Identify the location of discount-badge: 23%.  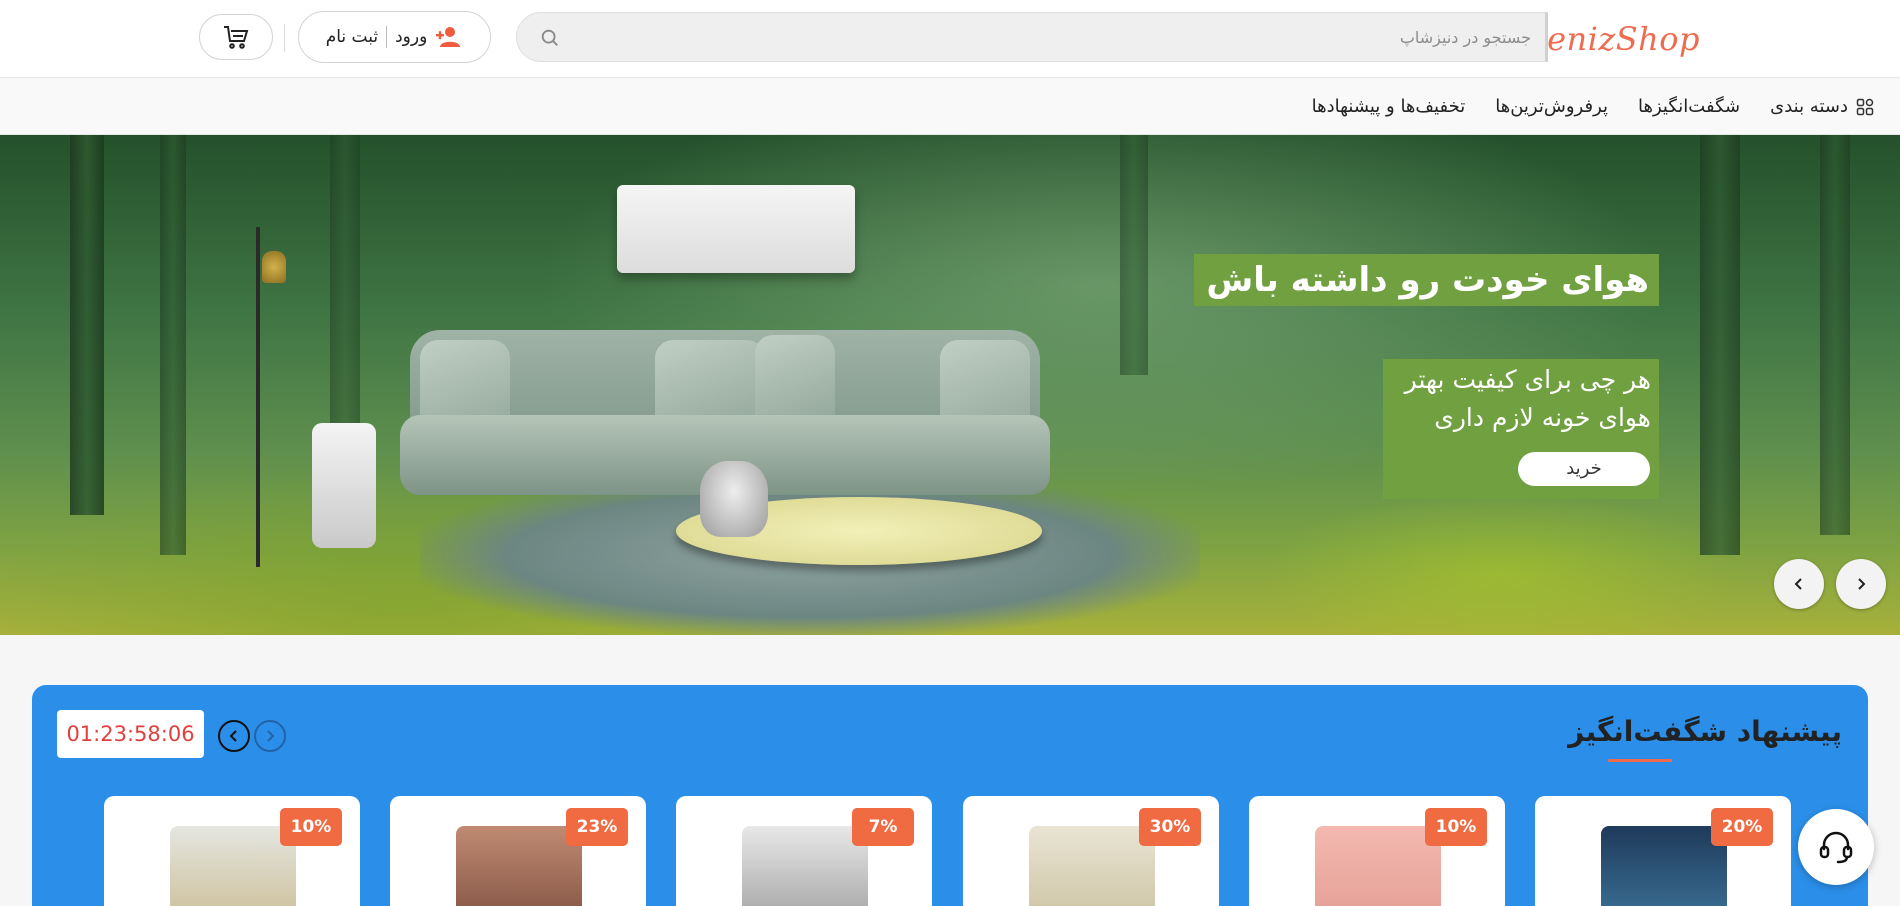
(597, 827).